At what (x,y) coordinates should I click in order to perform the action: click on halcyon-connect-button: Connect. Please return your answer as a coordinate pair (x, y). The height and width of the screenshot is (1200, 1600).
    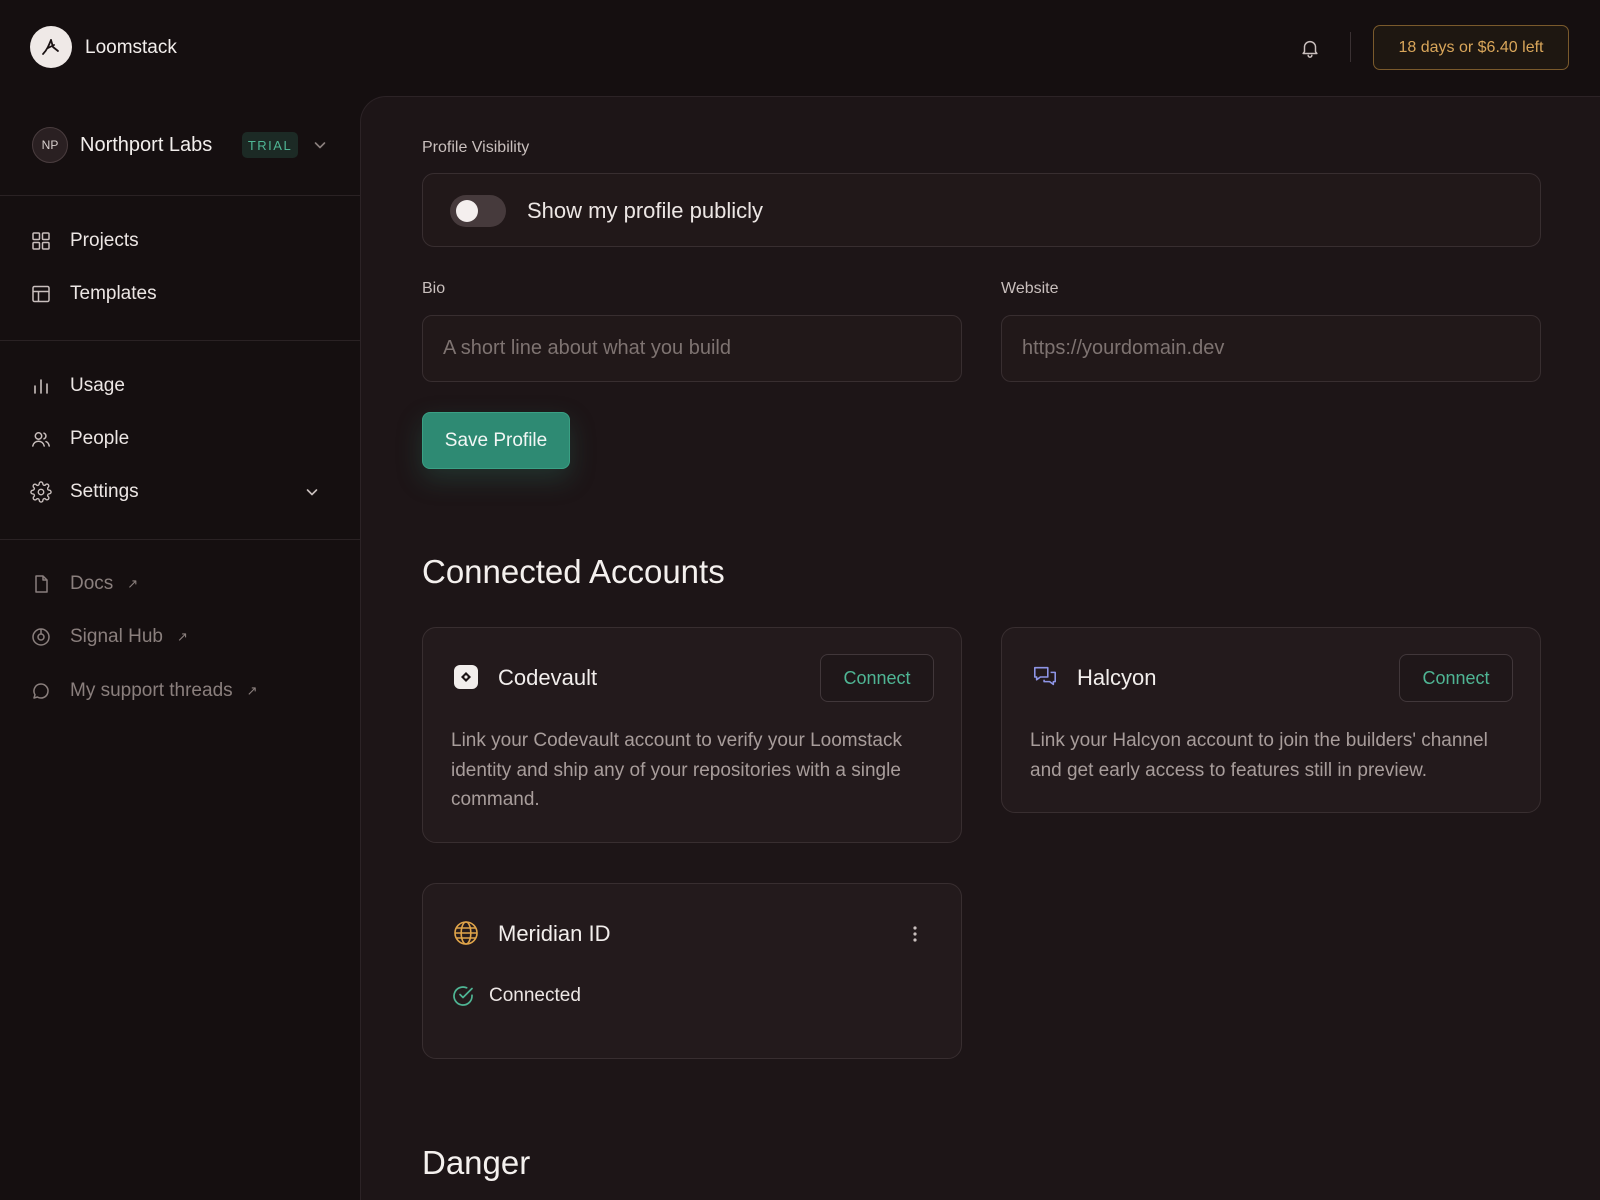
    Looking at the image, I should click on (1456, 678).